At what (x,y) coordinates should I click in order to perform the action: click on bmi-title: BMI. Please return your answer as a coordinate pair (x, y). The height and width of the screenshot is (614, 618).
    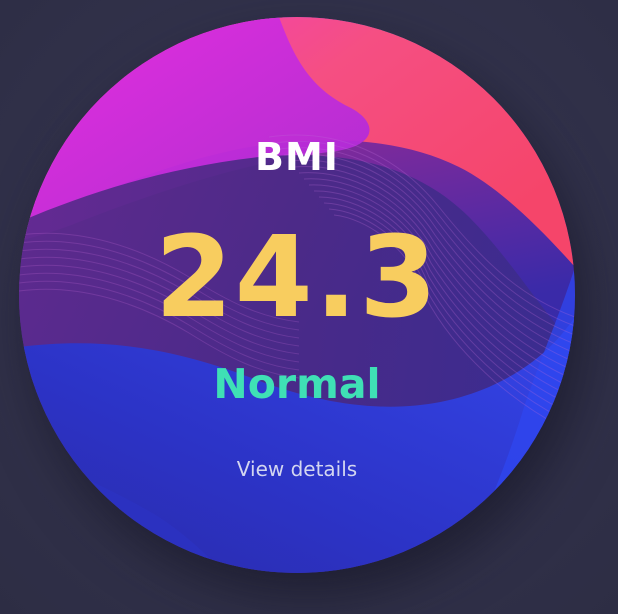
    Looking at the image, I should click on (297, 157).